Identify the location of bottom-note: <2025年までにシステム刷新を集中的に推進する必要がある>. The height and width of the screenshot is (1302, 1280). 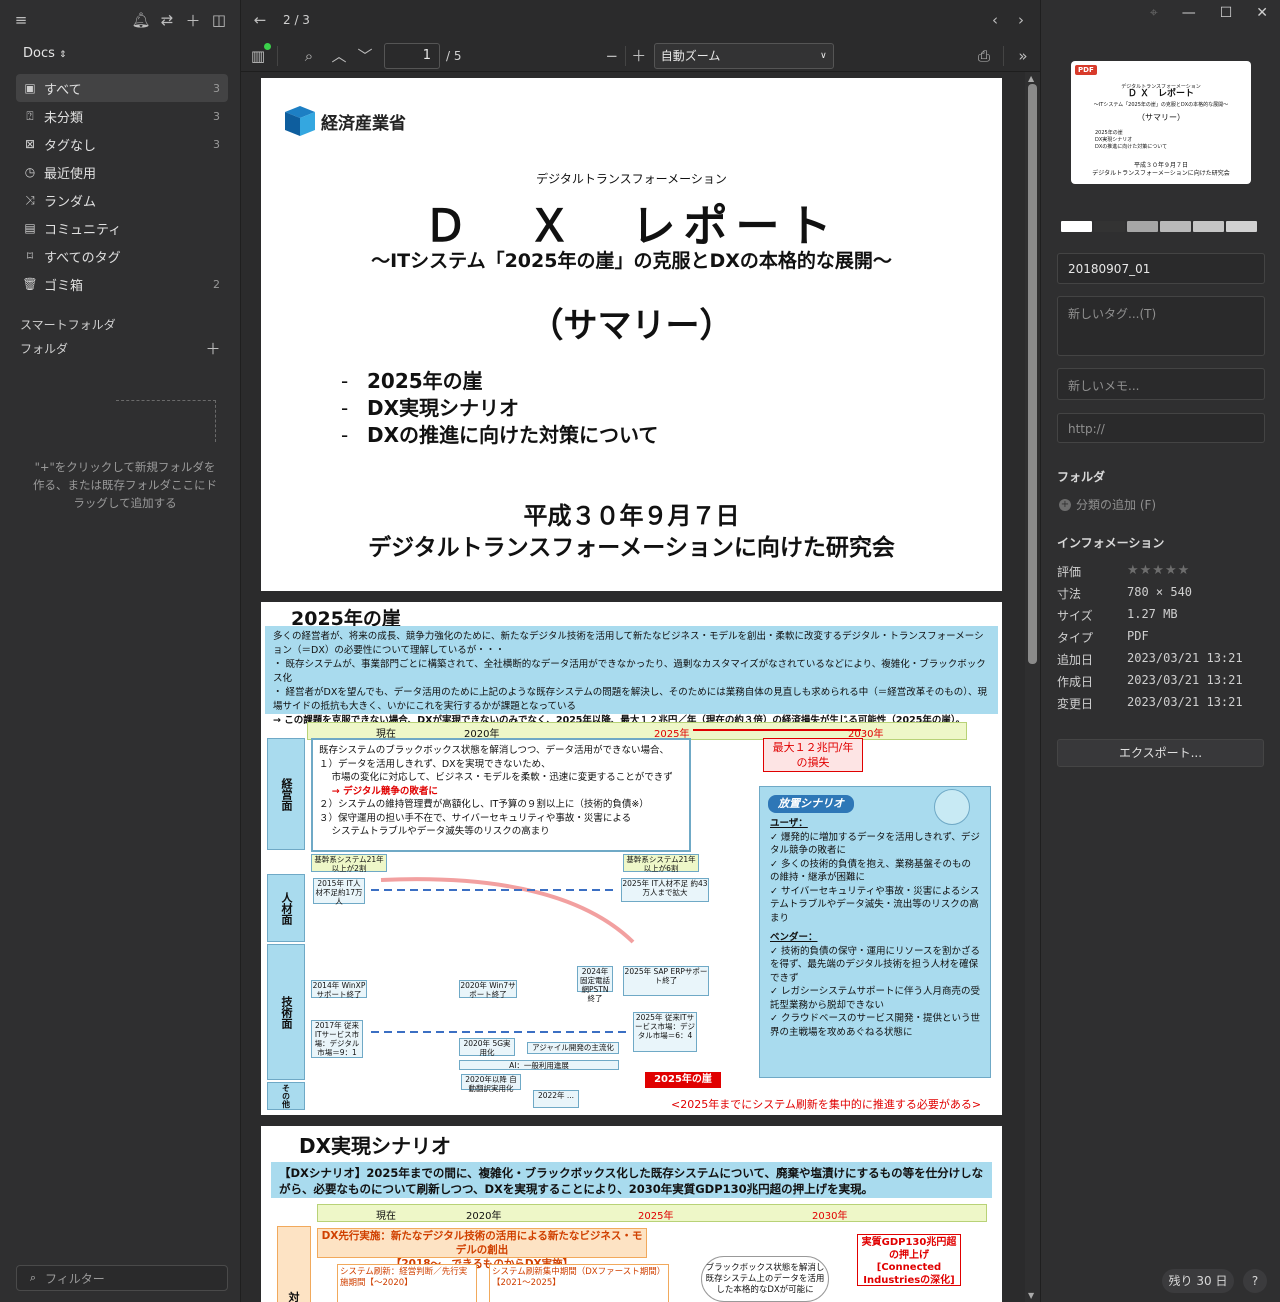
(826, 1104).